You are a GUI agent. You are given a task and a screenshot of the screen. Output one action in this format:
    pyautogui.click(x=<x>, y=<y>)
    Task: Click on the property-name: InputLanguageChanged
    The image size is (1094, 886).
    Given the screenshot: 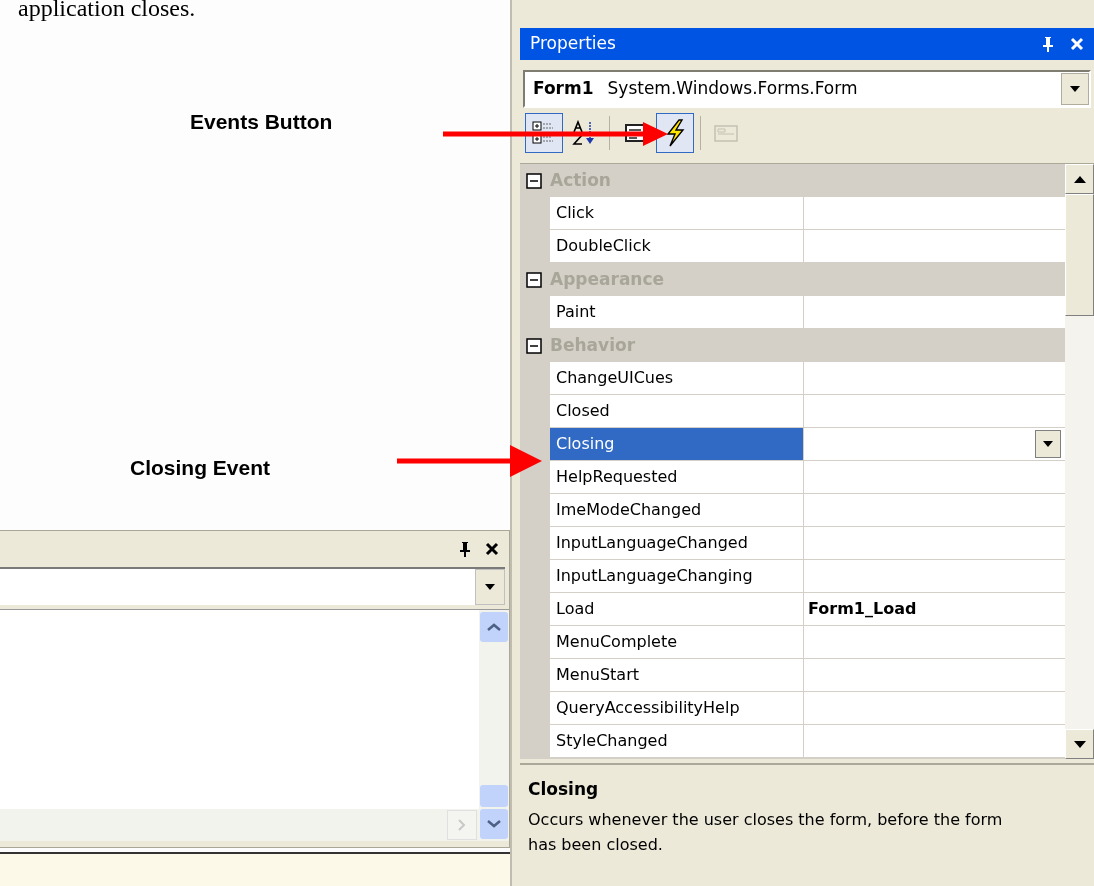 What is the action you would take?
    pyautogui.click(x=676, y=543)
    